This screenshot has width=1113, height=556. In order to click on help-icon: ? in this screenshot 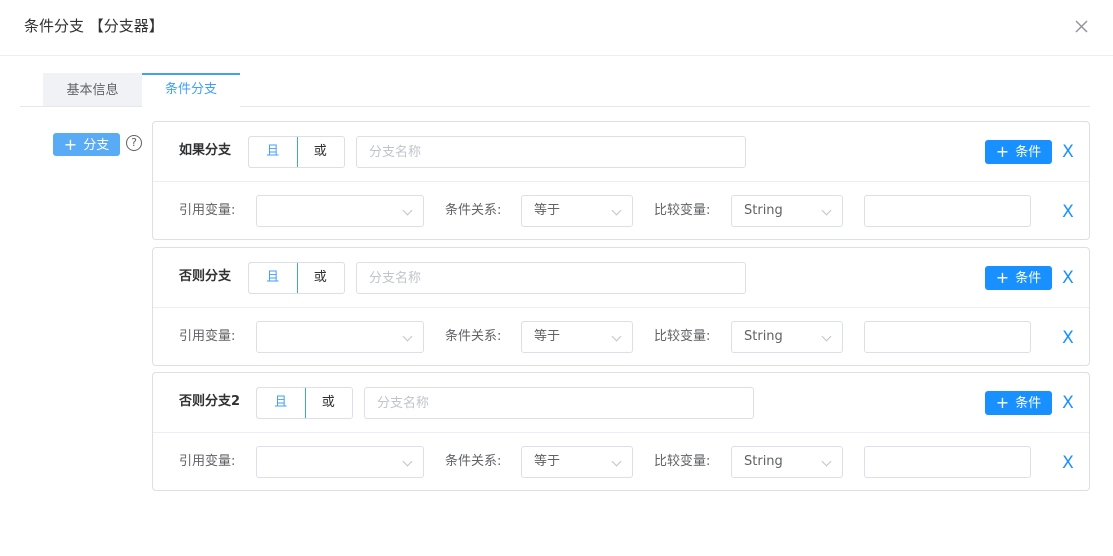, I will do `click(134, 143)`.